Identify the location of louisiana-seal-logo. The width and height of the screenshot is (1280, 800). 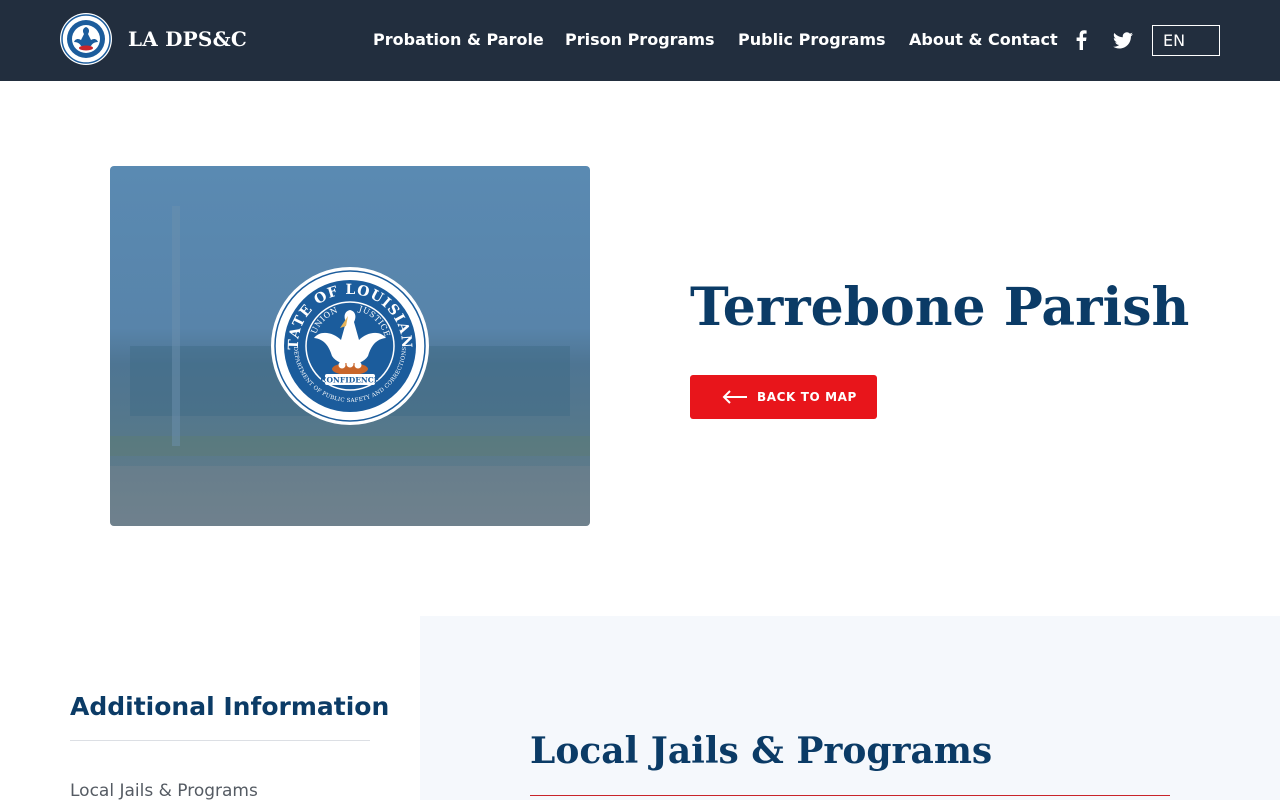
(86, 39).